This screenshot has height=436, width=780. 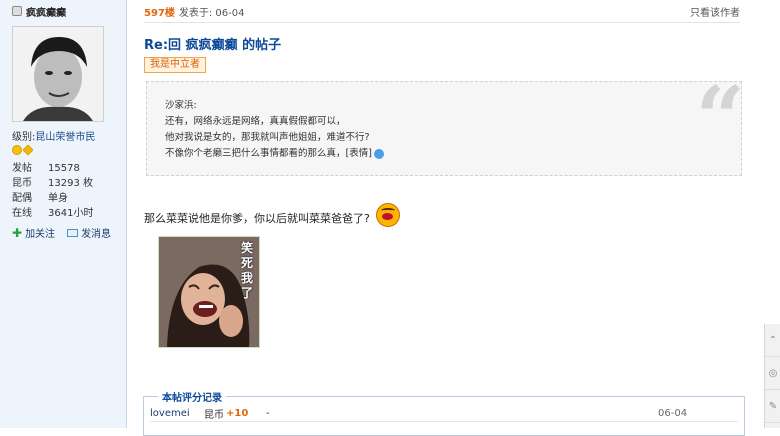 I want to click on floor-number: 597楼, so click(x=159, y=11).